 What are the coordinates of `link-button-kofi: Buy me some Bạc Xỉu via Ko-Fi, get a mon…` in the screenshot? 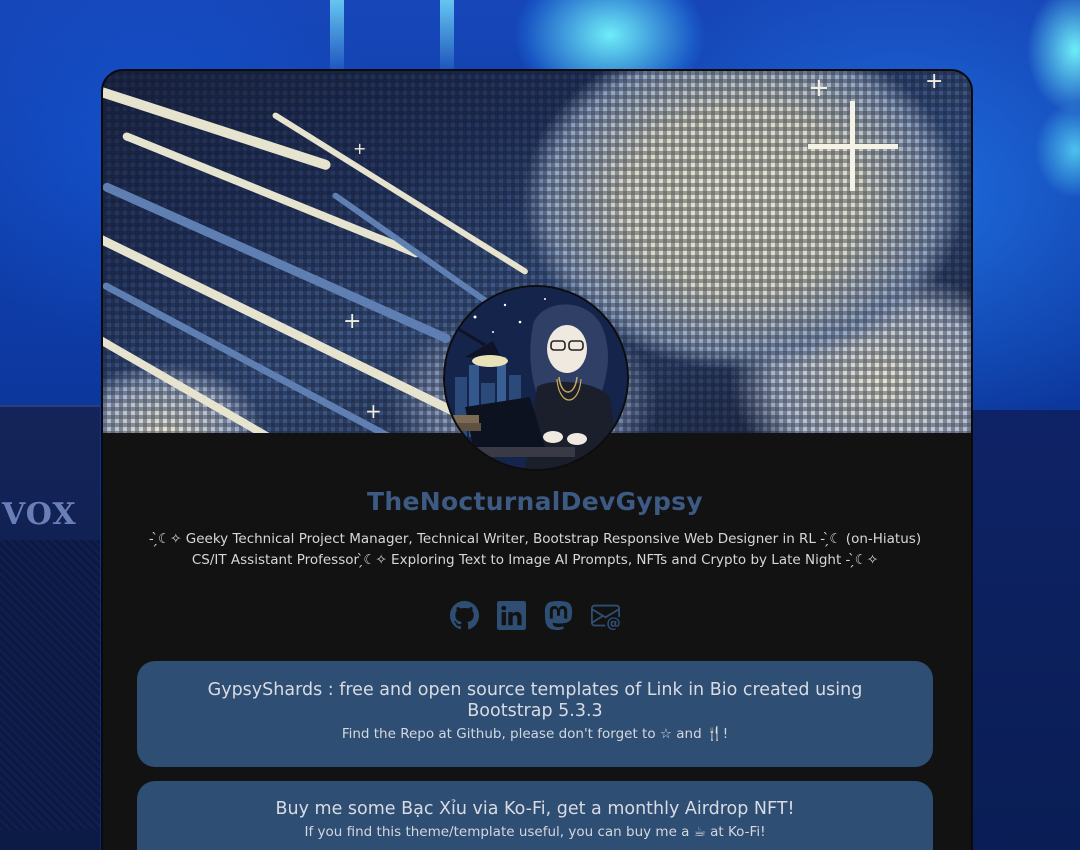 It's located at (535, 815).